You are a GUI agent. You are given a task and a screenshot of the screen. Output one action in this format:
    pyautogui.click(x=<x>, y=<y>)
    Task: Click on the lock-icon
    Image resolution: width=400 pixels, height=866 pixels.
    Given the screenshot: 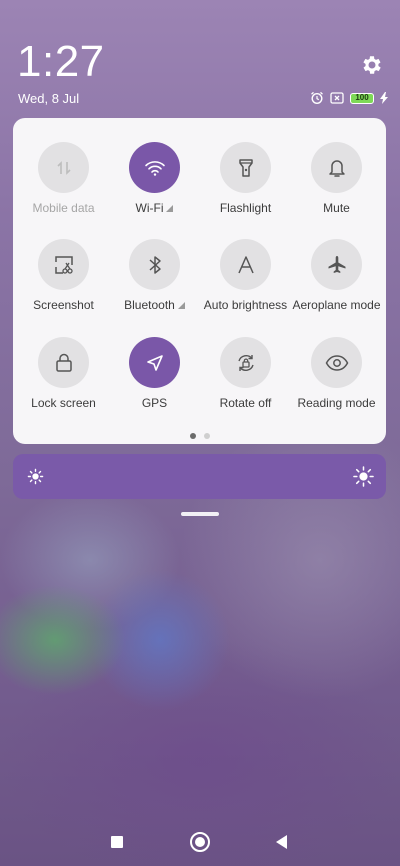 What is the action you would take?
    pyautogui.click(x=63, y=362)
    